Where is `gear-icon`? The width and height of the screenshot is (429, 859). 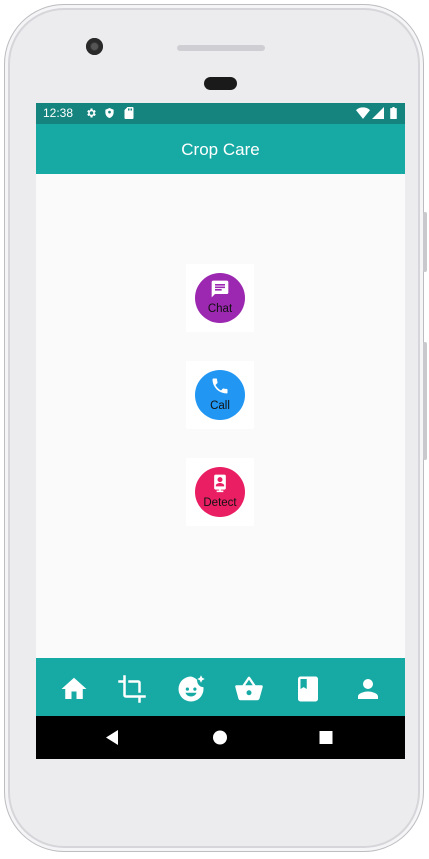
gear-icon is located at coordinates (91, 113).